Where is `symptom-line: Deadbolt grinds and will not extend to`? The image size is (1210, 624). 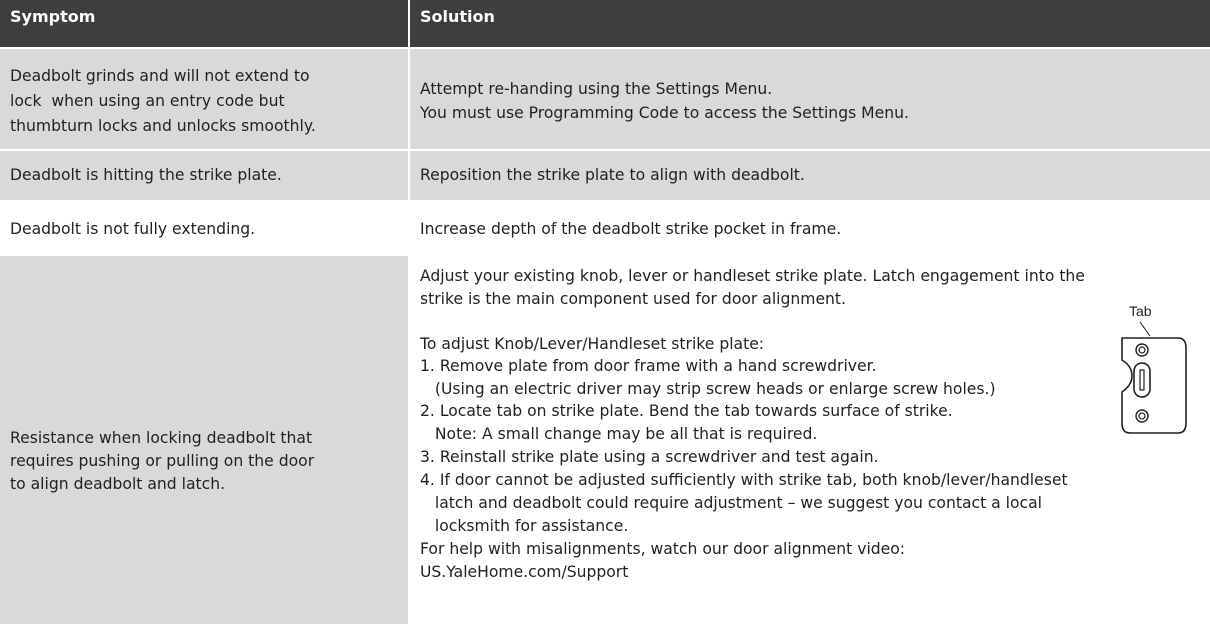 symptom-line: Deadbolt grinds and will not extend to is located at coordinates (160, 76).